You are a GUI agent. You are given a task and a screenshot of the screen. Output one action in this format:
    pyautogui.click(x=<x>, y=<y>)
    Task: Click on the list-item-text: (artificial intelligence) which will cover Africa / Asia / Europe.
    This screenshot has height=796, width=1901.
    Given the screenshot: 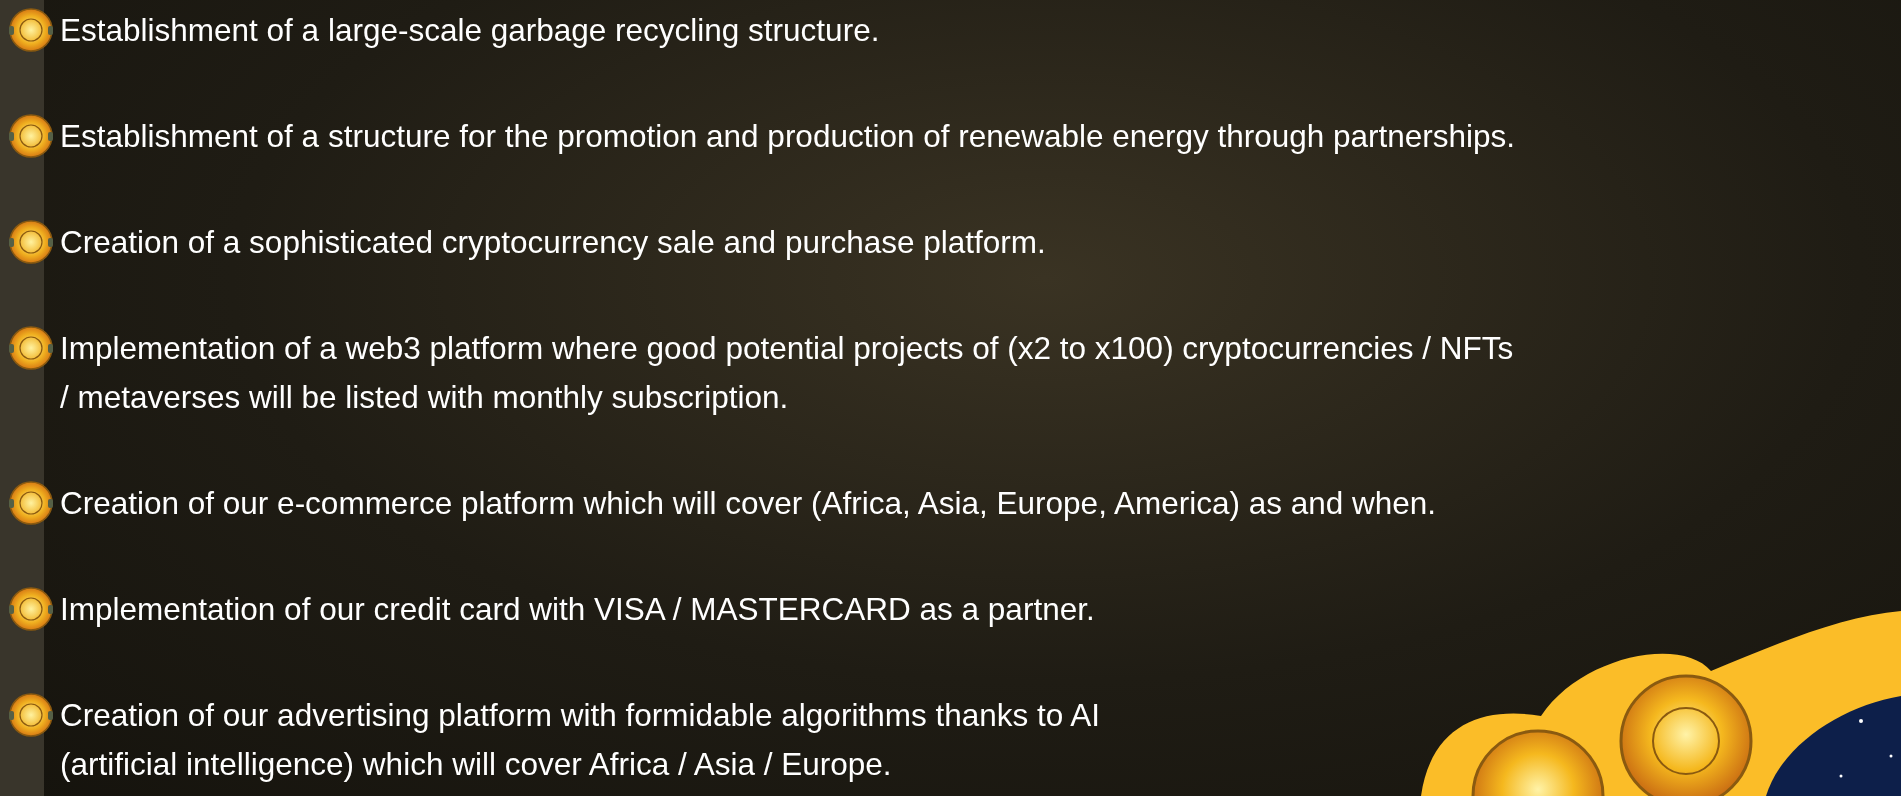 What is the action you would take?
    pyautogui.click(x=476, y=764)
    